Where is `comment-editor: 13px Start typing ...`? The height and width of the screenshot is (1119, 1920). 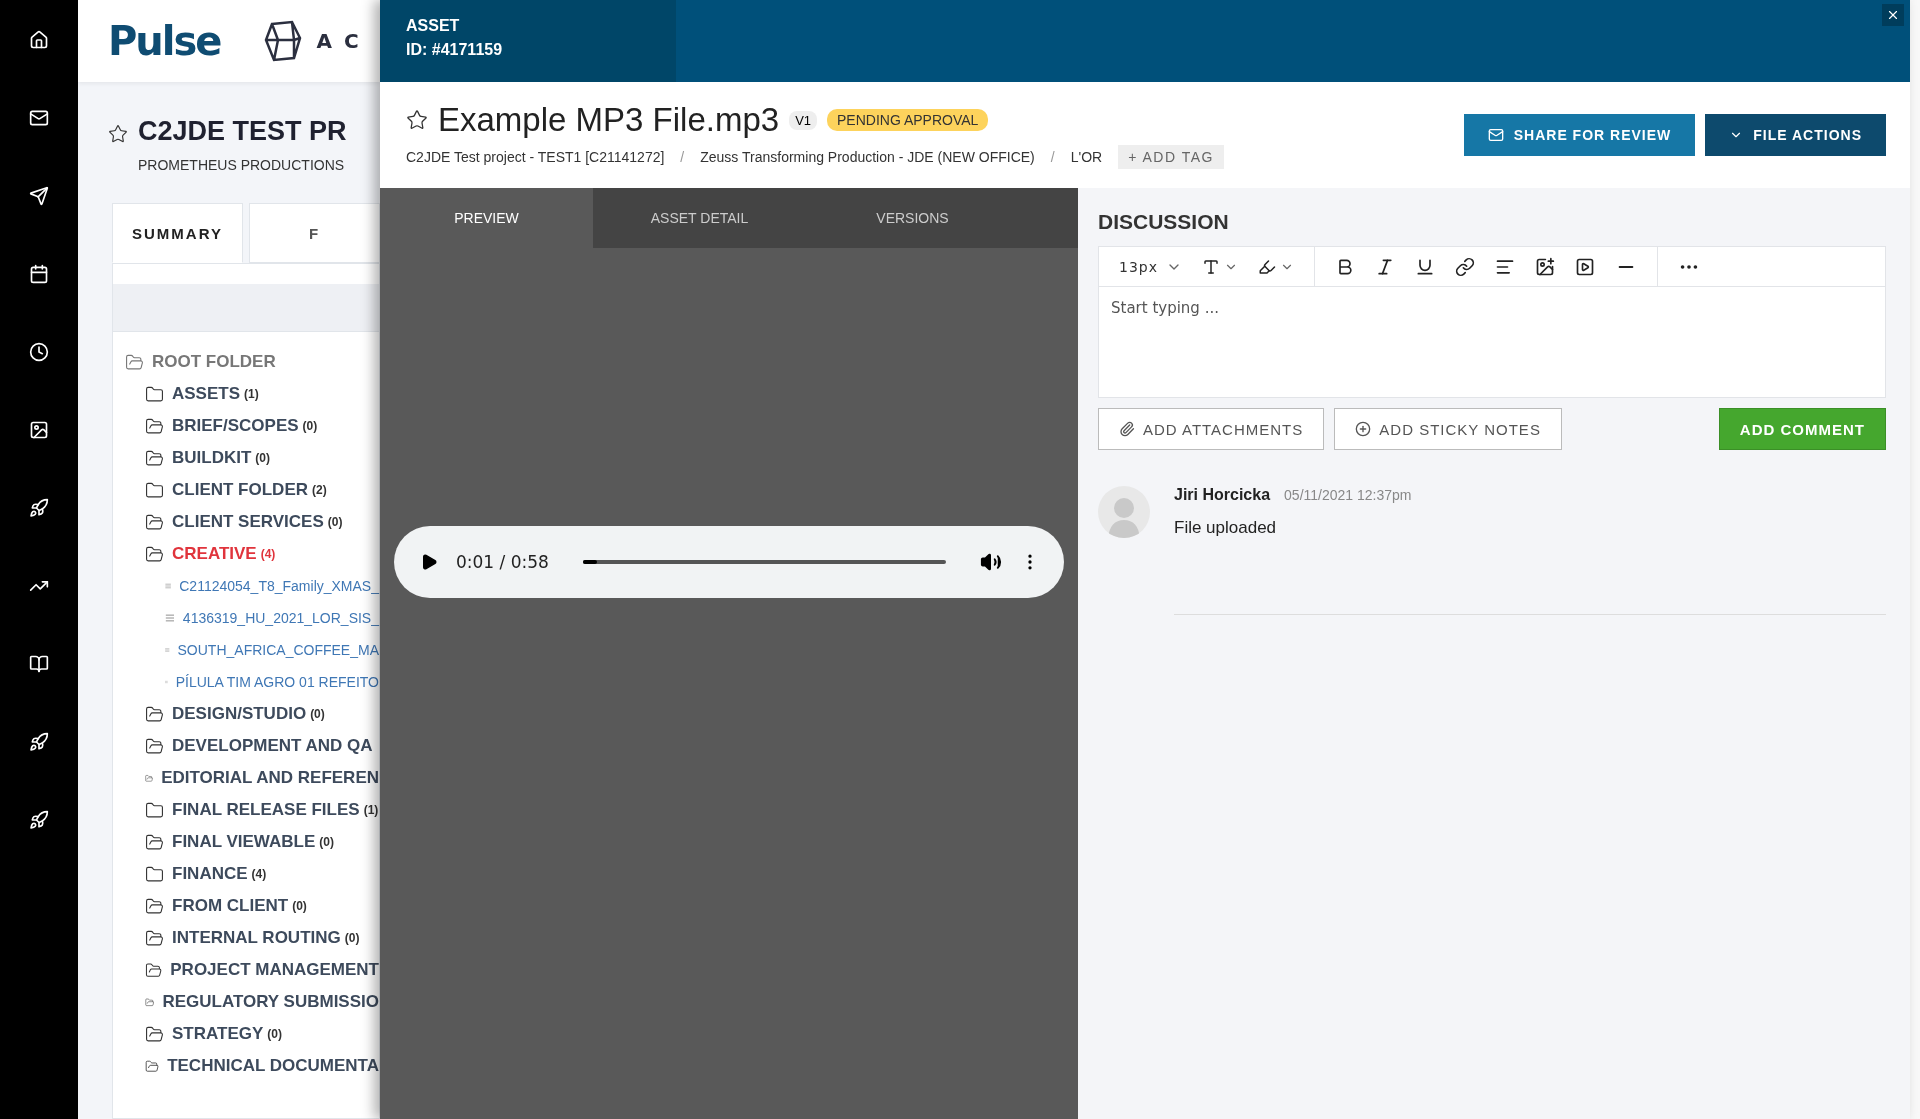
comment-editor: 13px Start typing ... is located at coordinates (1492, 322).